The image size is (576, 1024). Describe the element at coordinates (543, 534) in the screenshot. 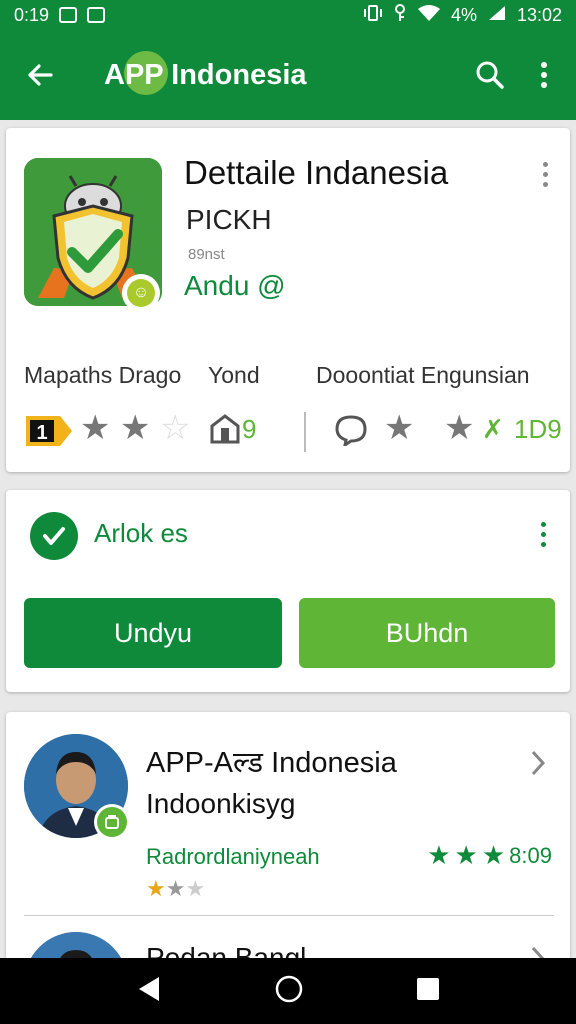

I see `actions-menu-icon` at that location.